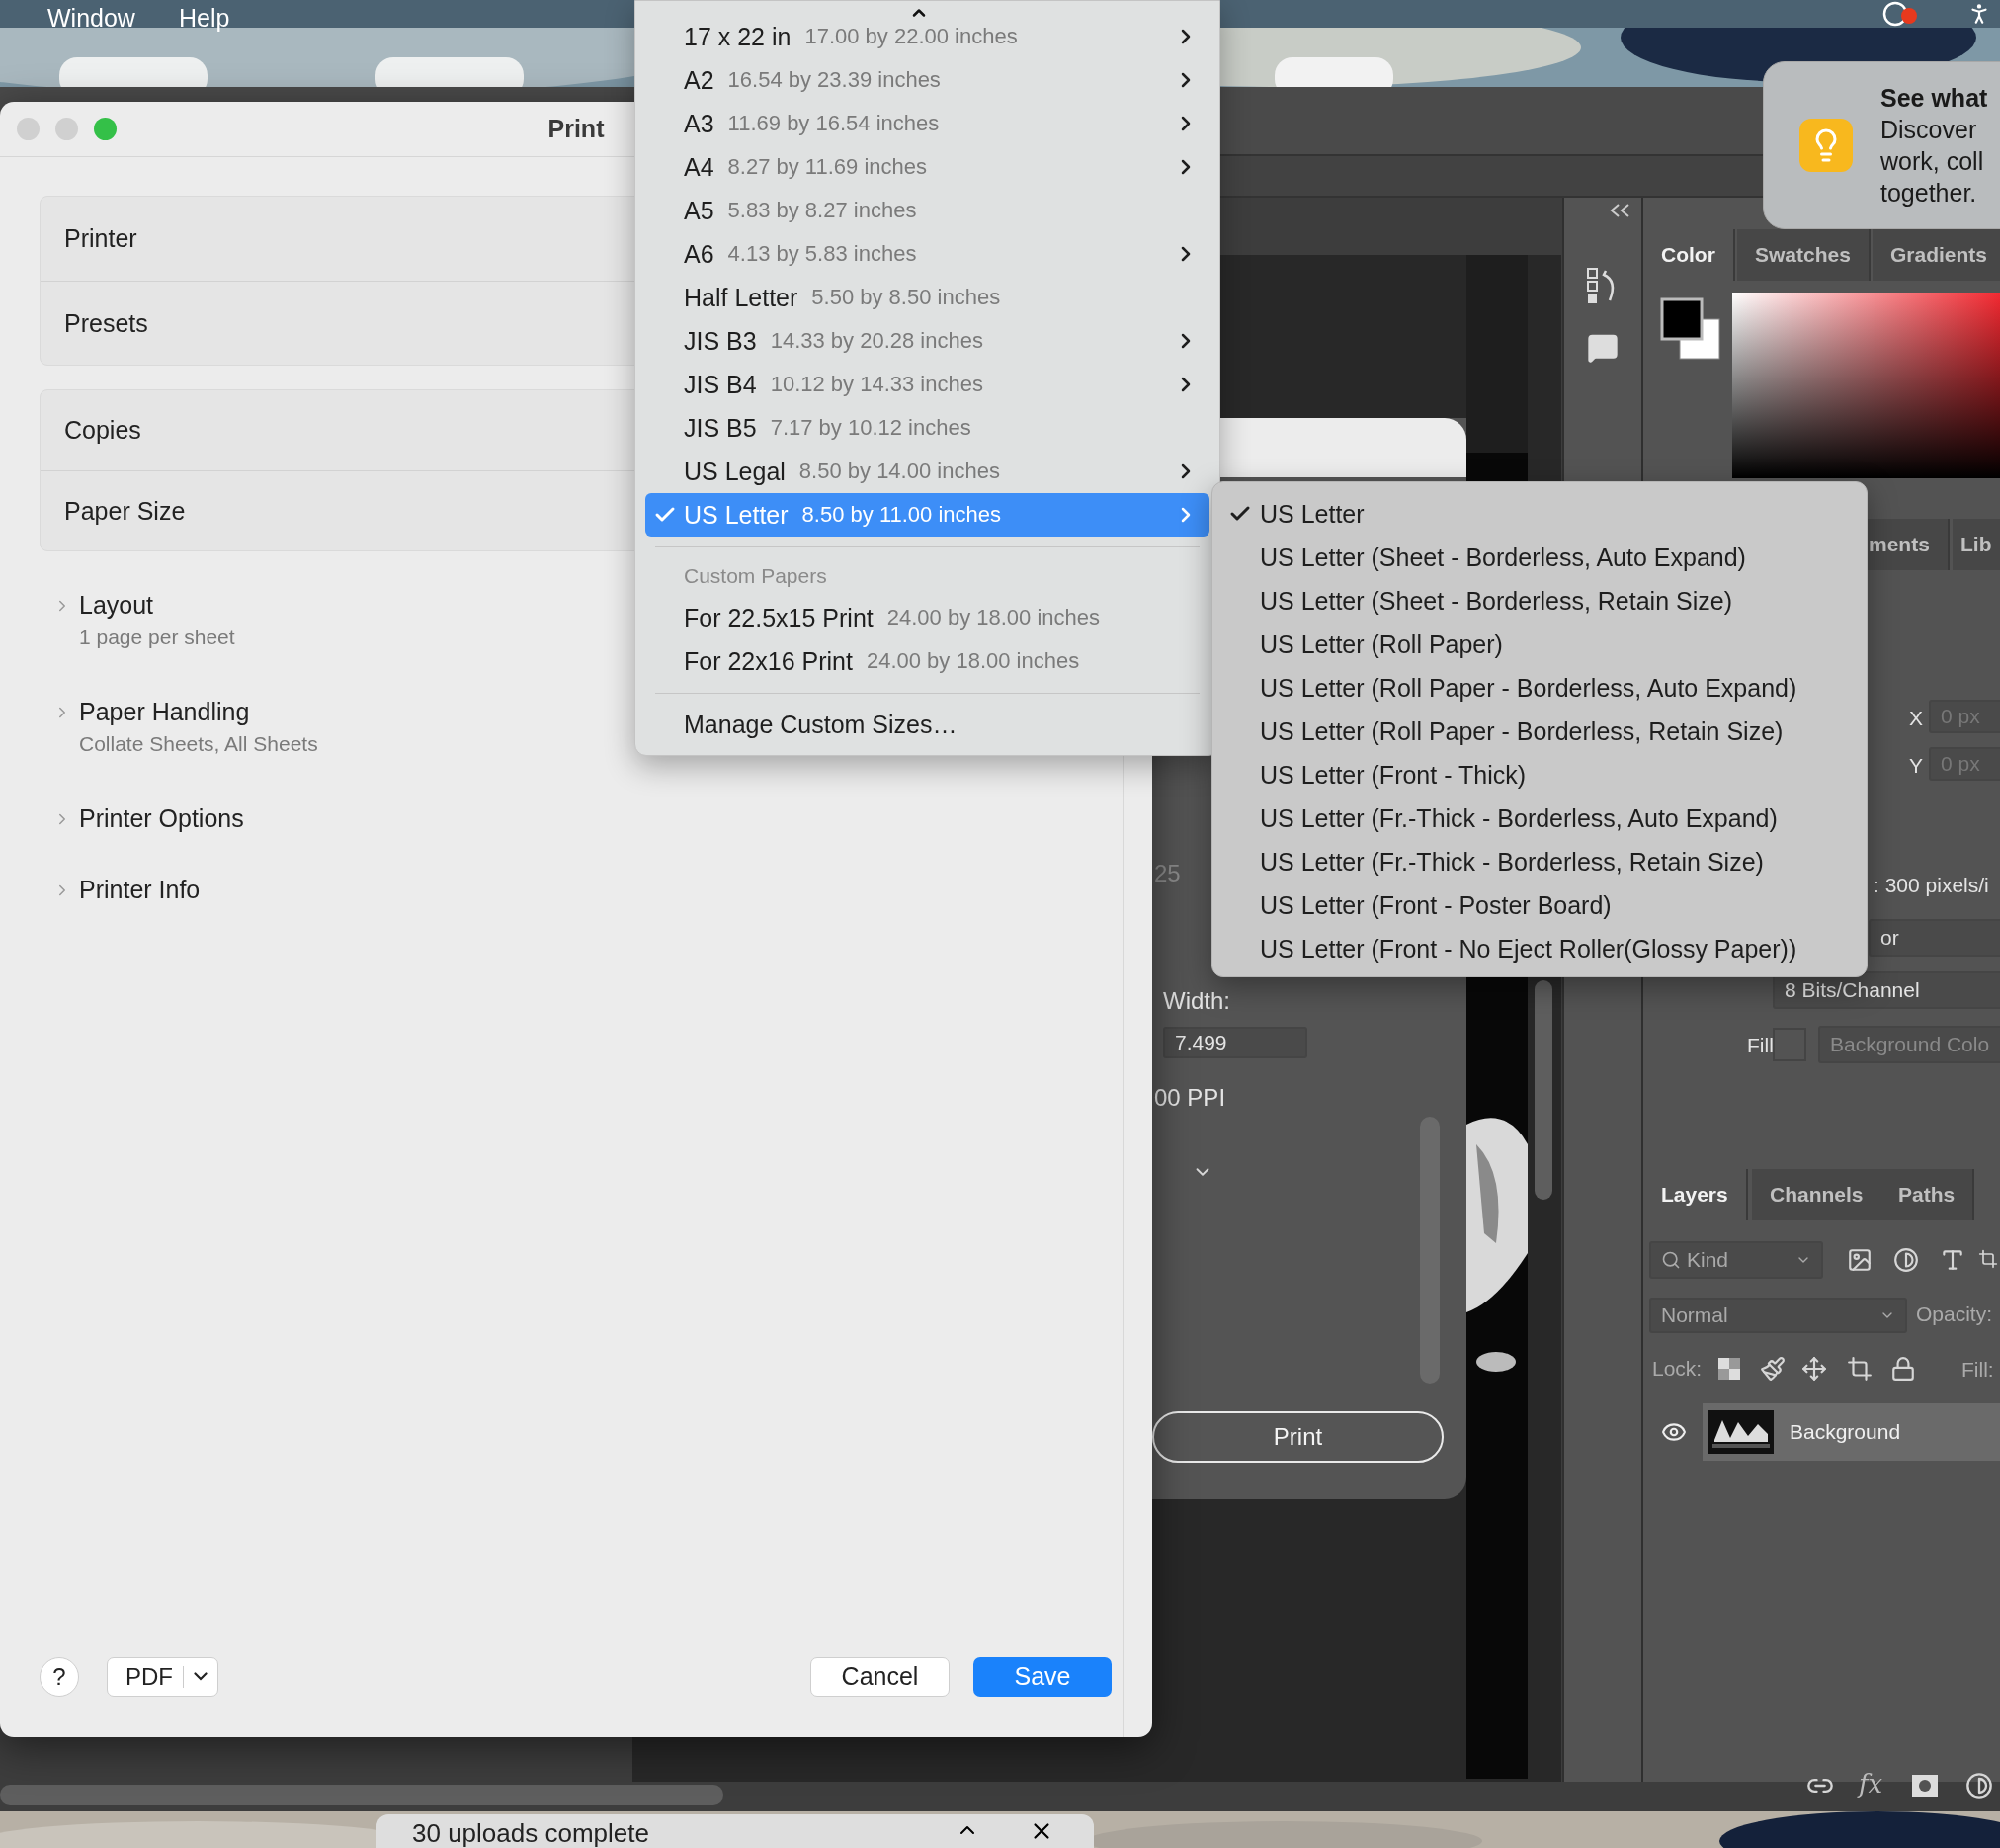 Image resolution: width=2000 pixels, height=1848 pixels. Describe the element at coordinates (768, 661) in the screenshot. I see `paper-name: For 22x16 Print` at that location.